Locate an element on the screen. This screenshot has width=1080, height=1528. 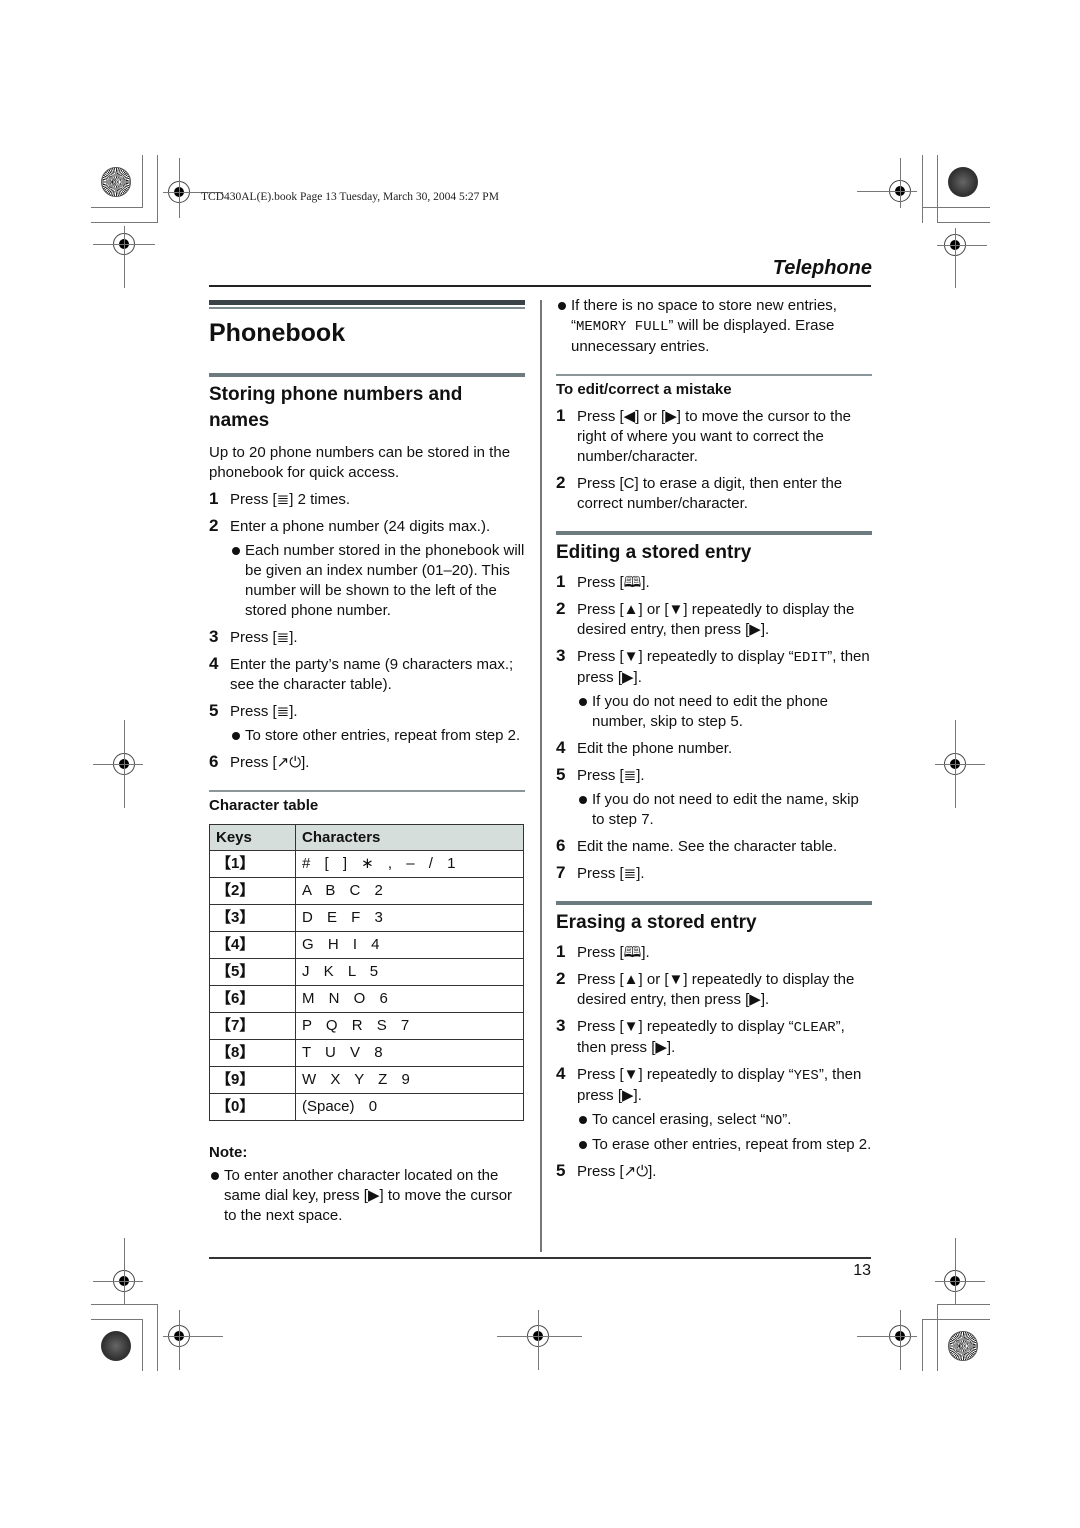
characters-cell: A B C 2 is located at coordinates (409, 891).